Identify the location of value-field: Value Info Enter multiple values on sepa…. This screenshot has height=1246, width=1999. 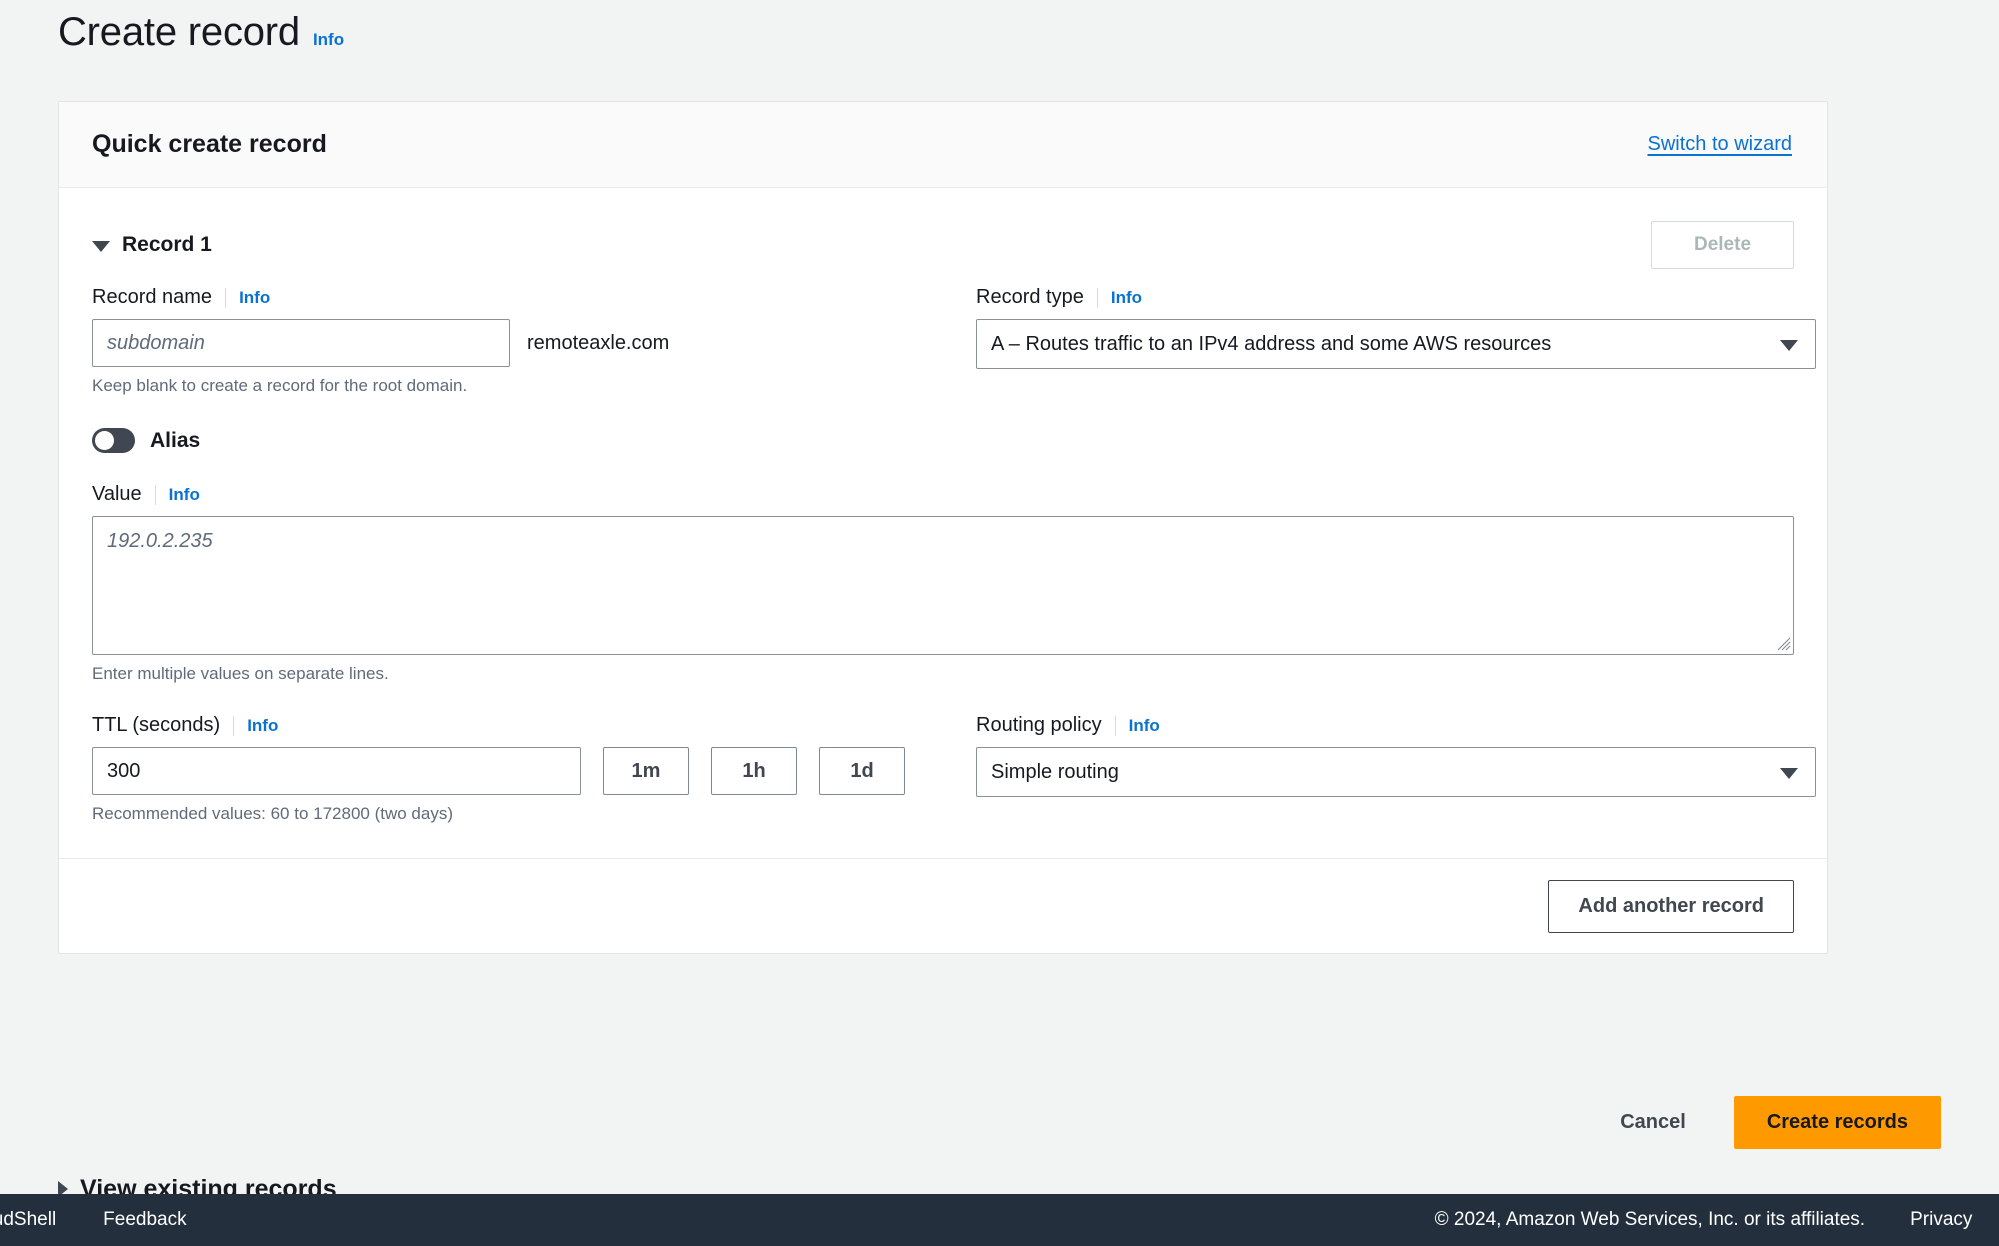
(943, 583).